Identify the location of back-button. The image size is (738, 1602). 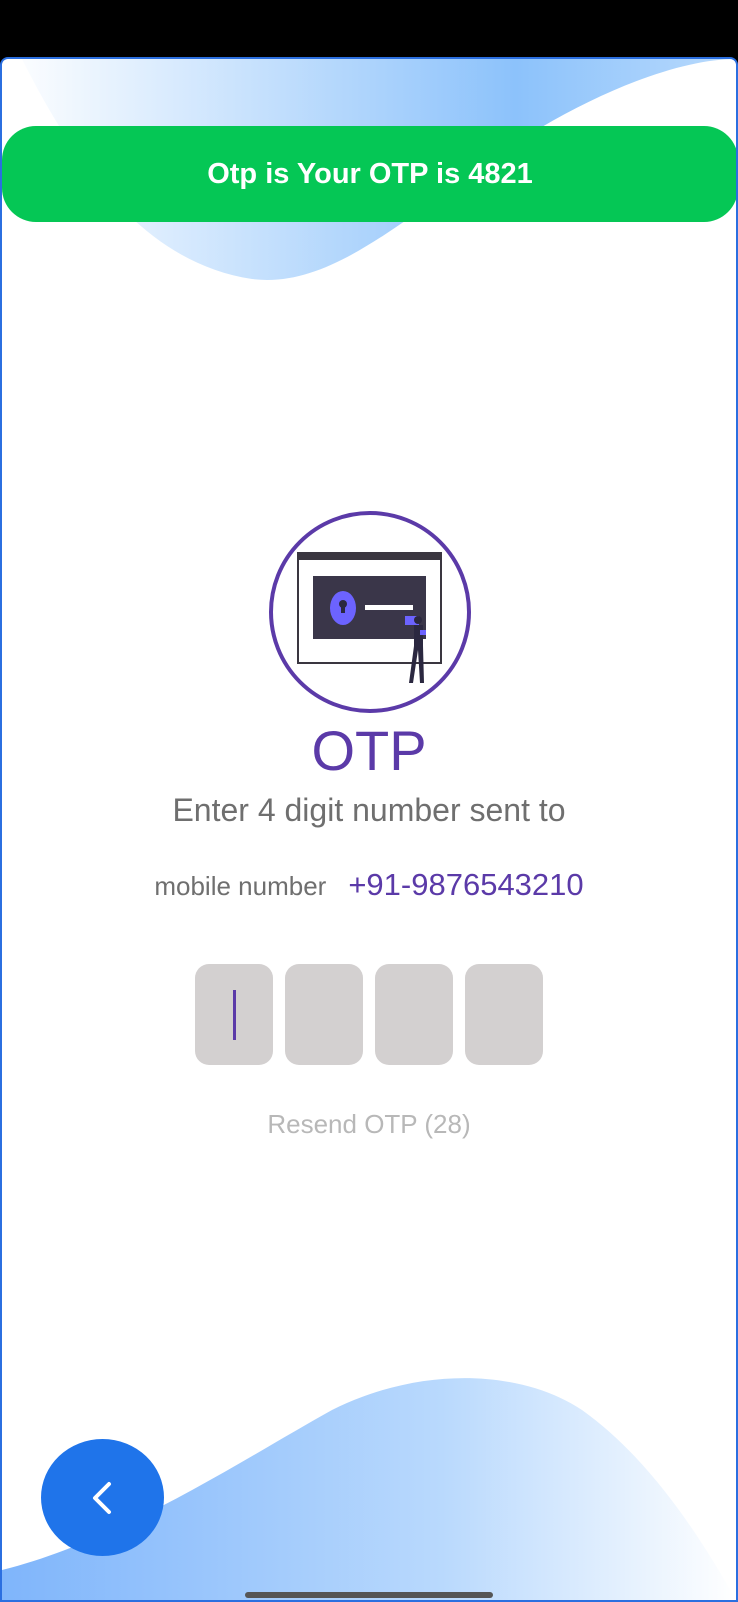
(102, 1497).